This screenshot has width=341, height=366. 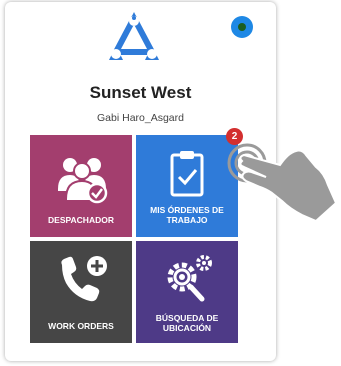 I want to click on company-logo-icon, so click(x=134, y=36).